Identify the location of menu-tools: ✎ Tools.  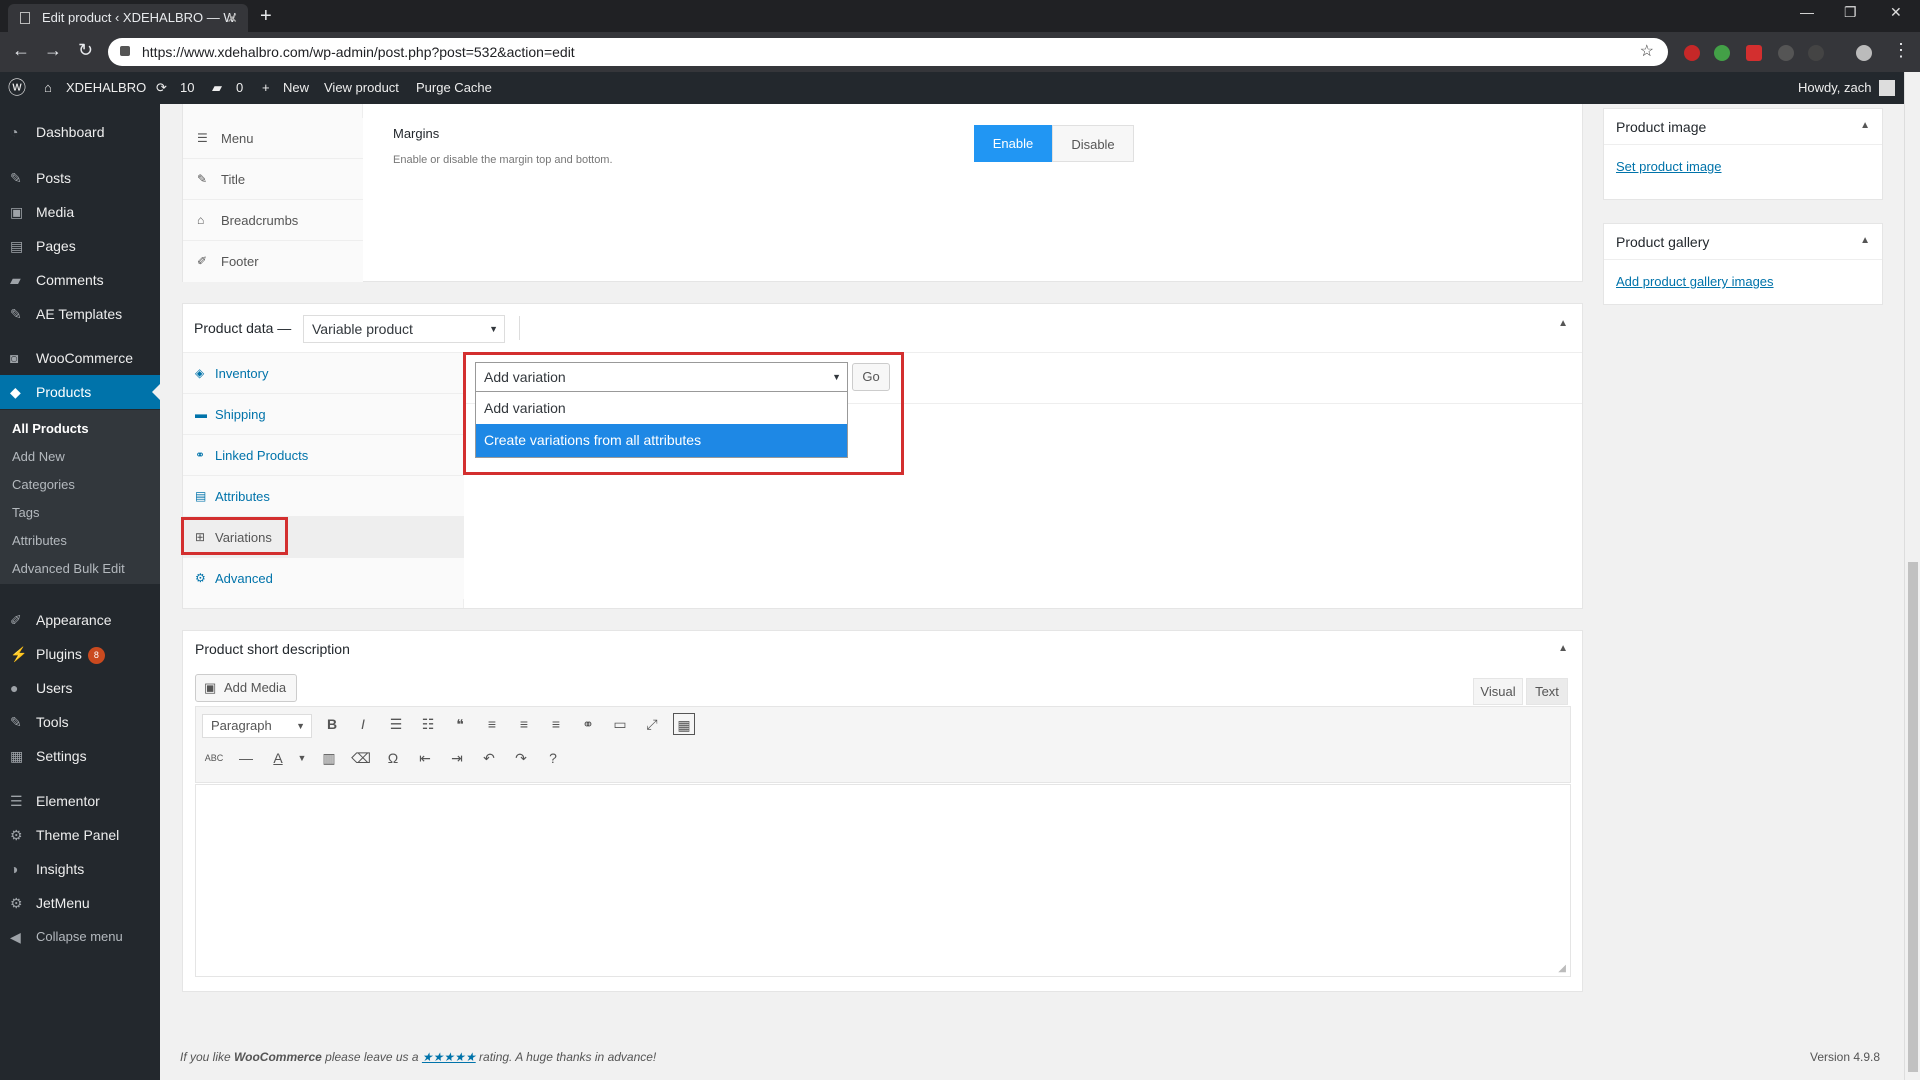
(80, 722).